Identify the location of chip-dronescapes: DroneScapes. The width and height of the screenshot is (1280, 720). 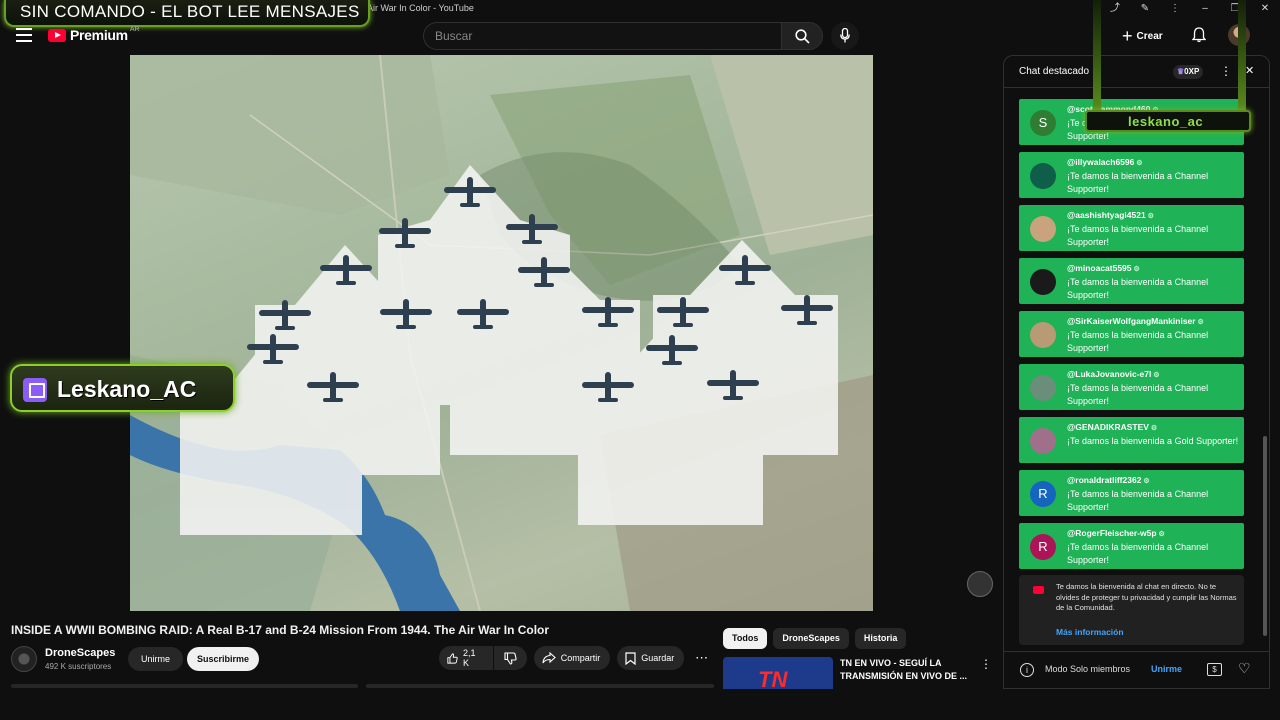
(811, 638).